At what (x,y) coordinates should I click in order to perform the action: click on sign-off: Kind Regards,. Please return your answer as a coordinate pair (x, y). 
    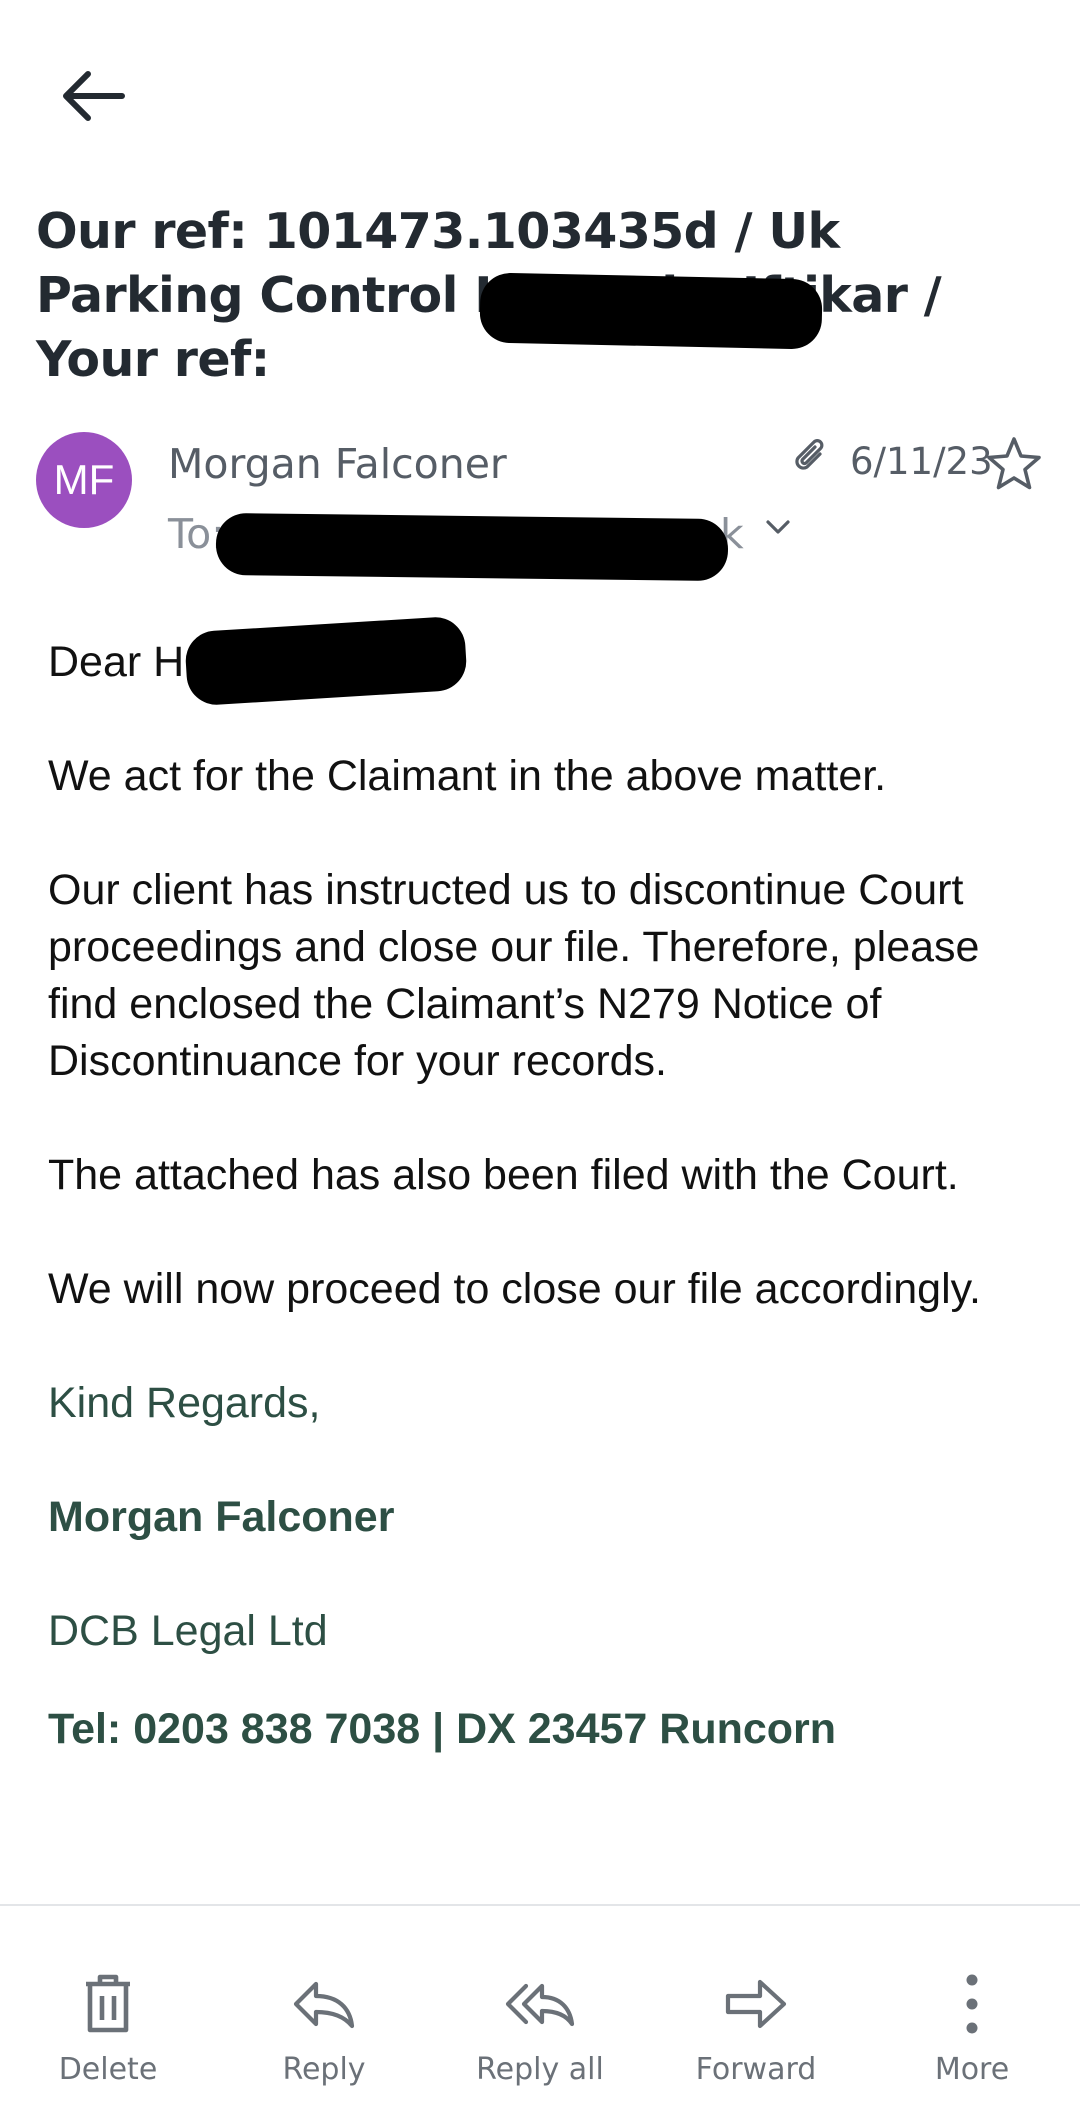
    Looking at the image, I should click on (184, 1403).